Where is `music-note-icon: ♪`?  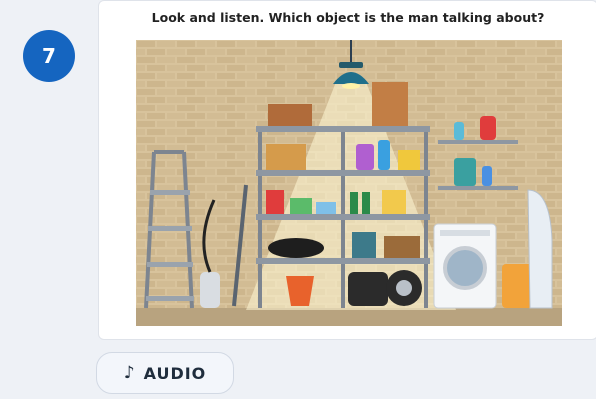
music-note-icon: ♪ is located at coordinates (129, 373).